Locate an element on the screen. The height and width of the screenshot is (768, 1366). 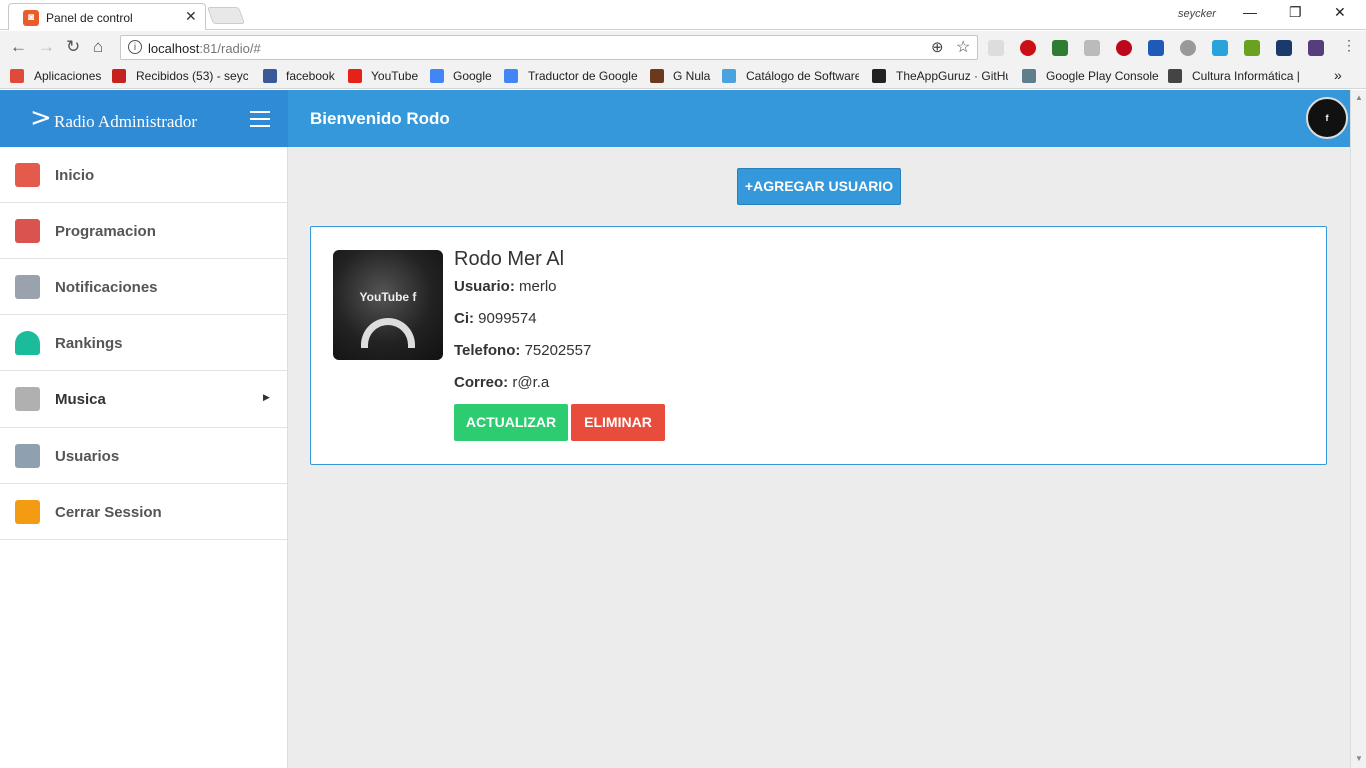
field-value: 9099574 is located at coordinates (507, 318).